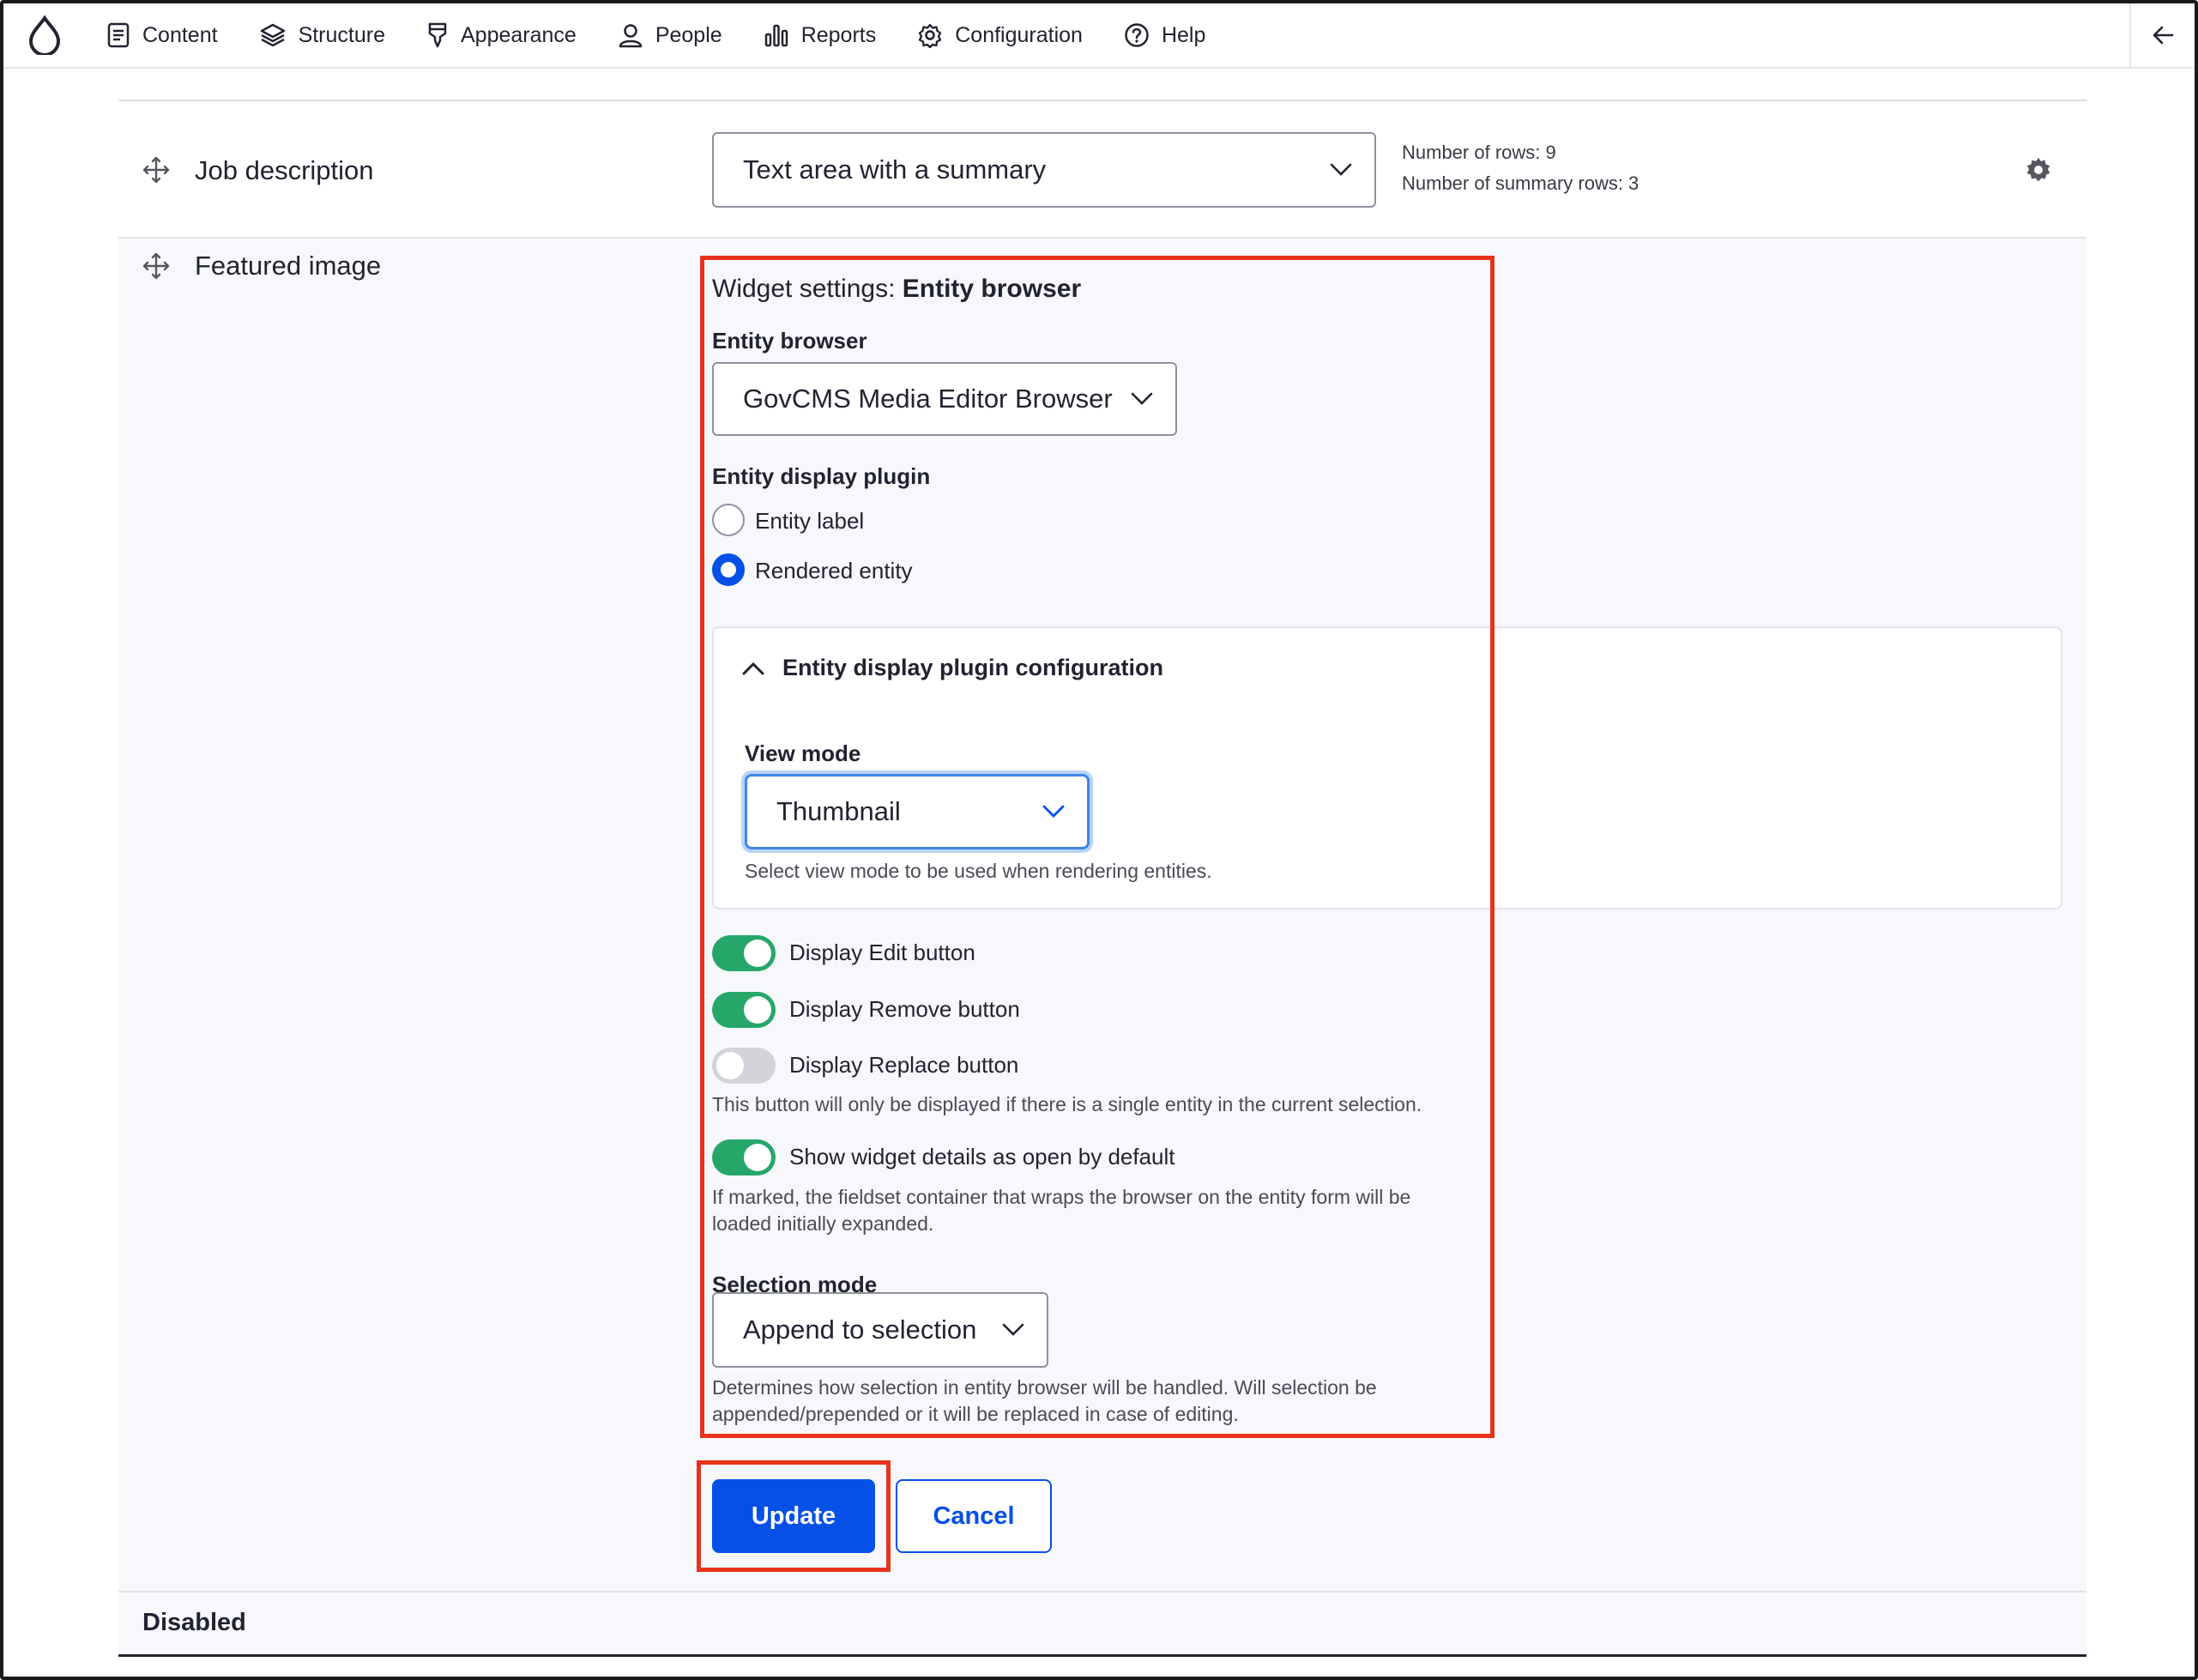  What do you see at coordinates (1341, 169) in the screenshot?
I see `chevron-down-icon` at bounding box center [1341, 169].